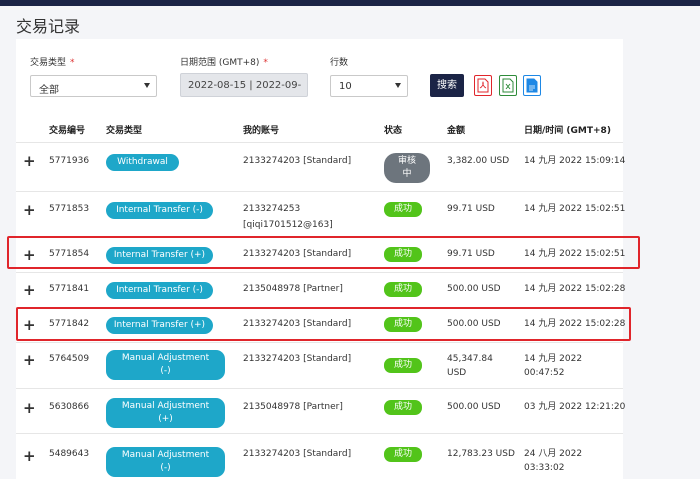 This screenshot has height=479, width=700. I want to click on account-number: 2133274253 [qiqi1701512@163], so click(288, 217).